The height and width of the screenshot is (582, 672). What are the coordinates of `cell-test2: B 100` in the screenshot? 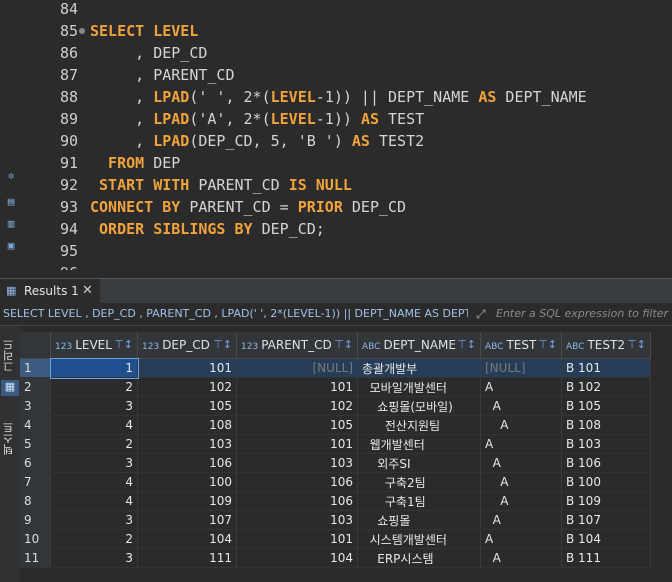 It's located at (606, 482).